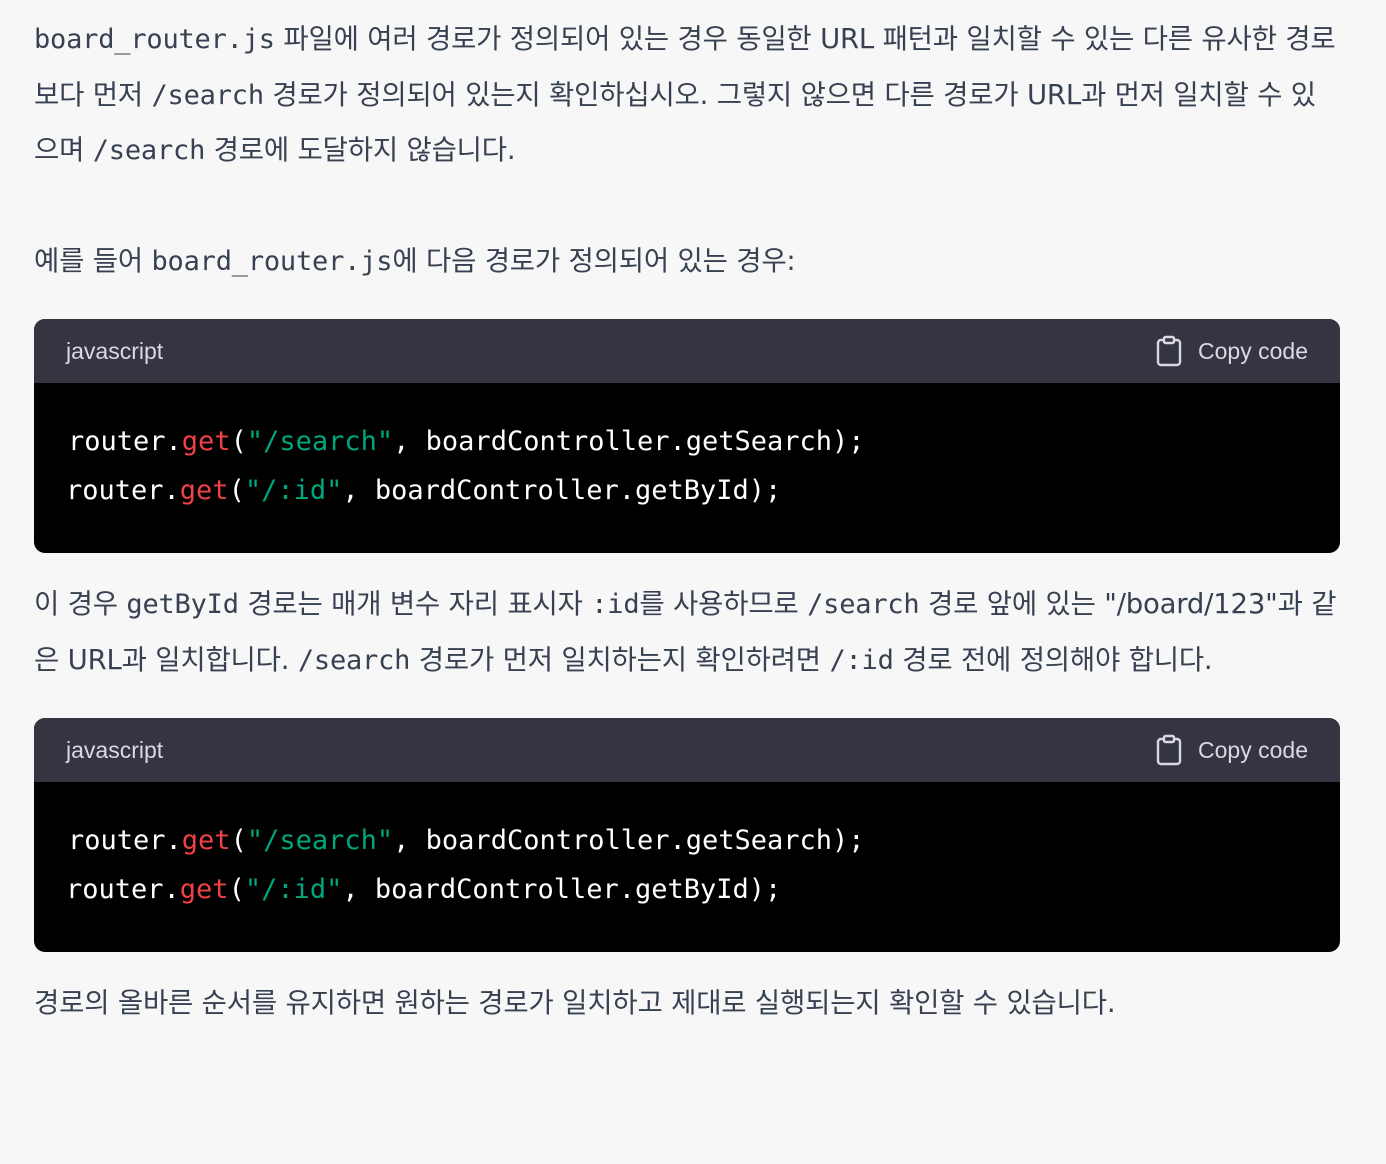 The height and width of the screenshot is (1164, 1386). What do you see at coordinates (182, 604) in the screenshot?
I see `inline-code: getById` at bounding box center [182, 604].